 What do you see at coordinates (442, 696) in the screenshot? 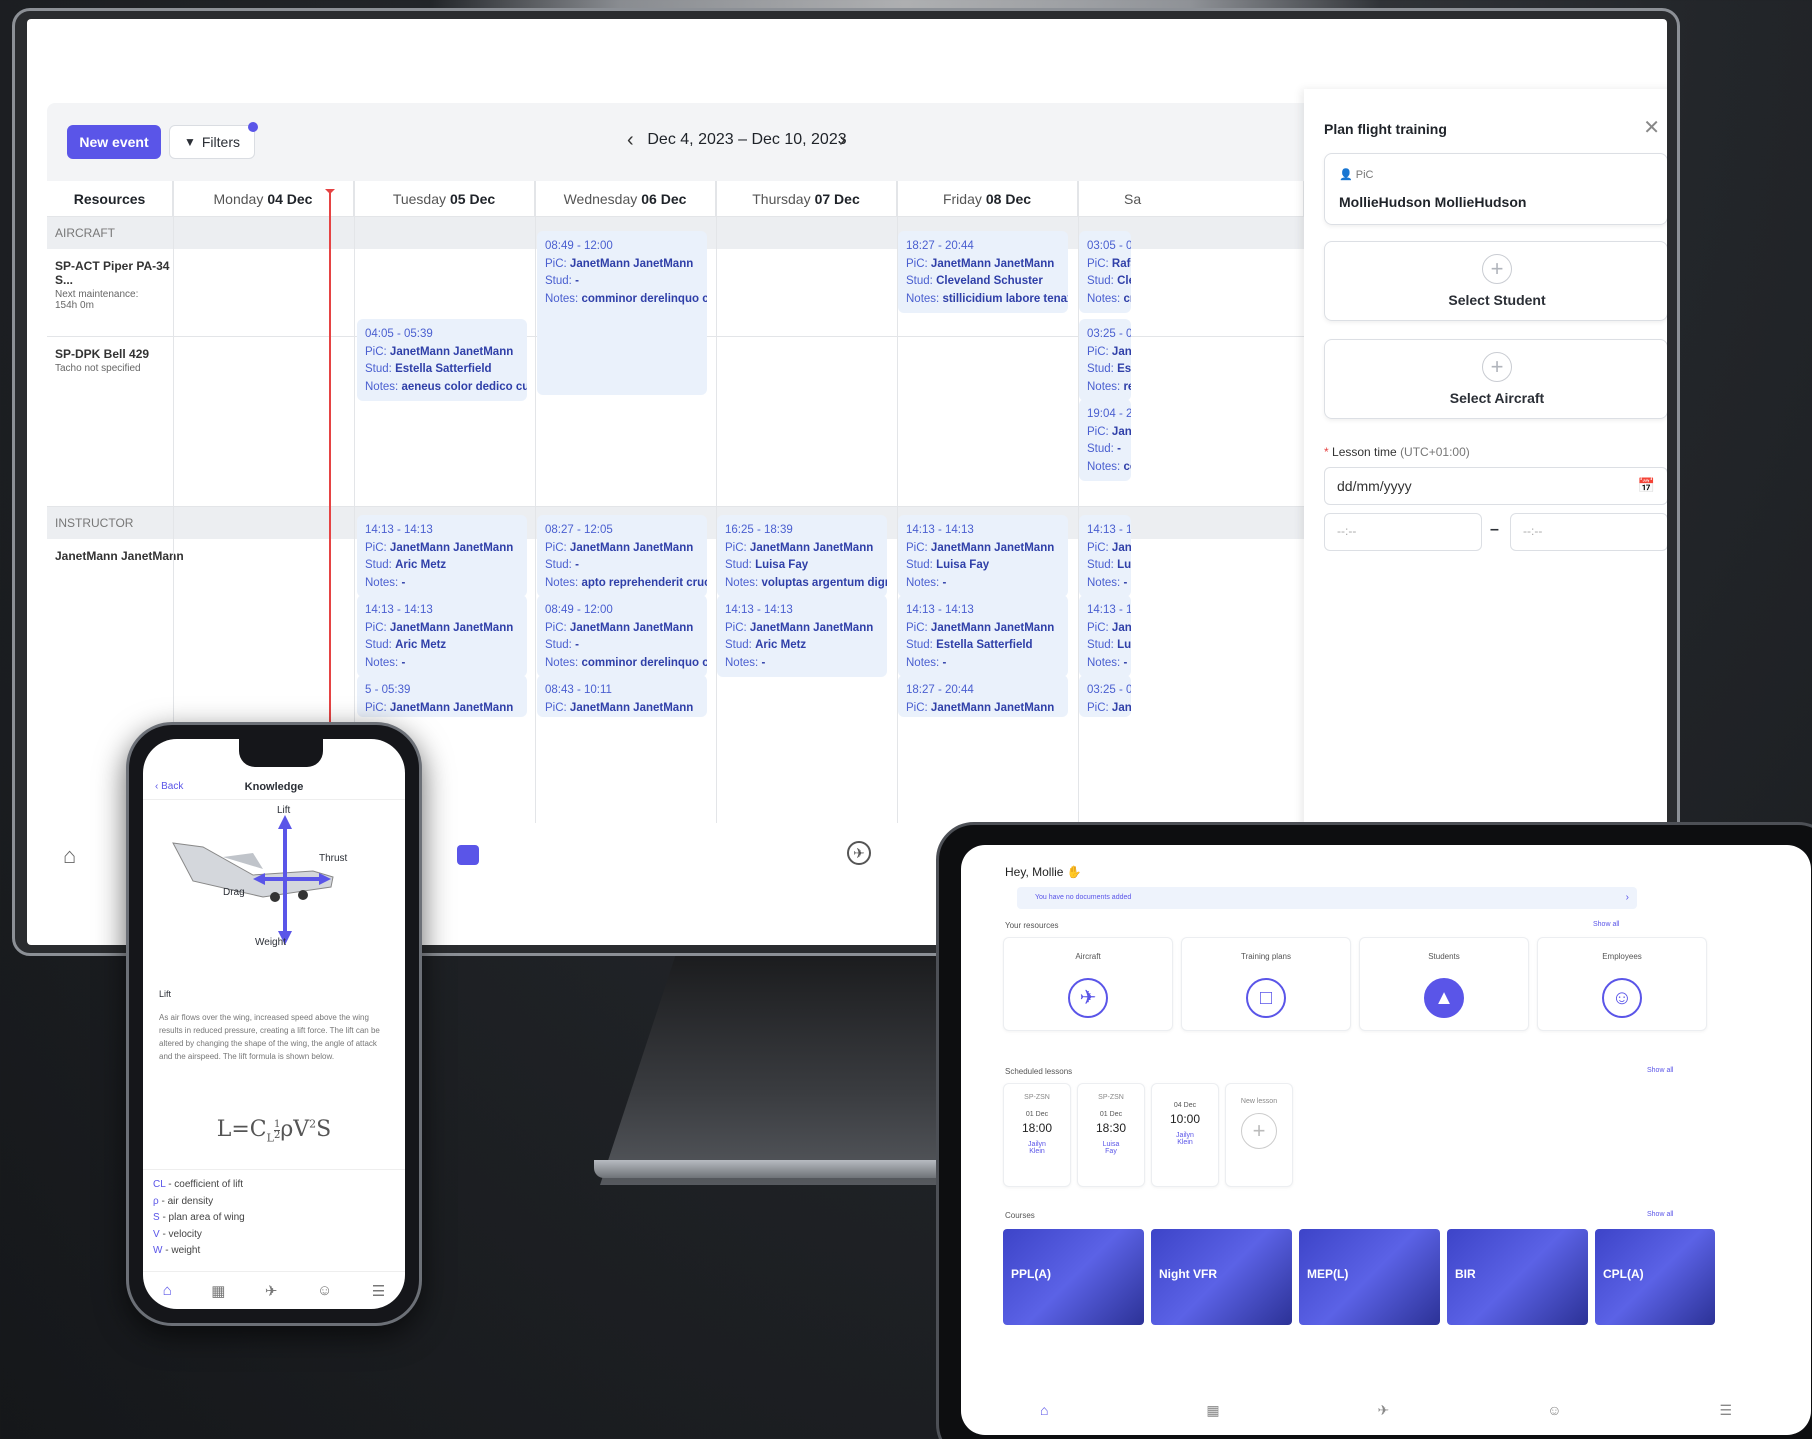
I see `calendar-event: 5 - 05:39 PiC: JanetMann JanetMann` at bounding box center [442, 696].